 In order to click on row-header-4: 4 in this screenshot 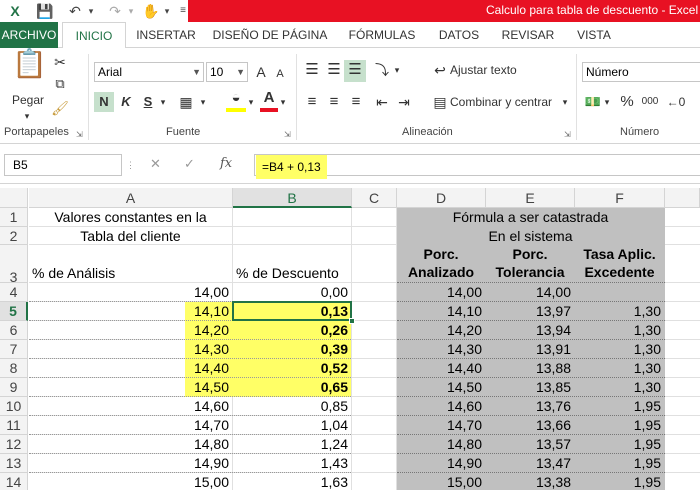, I will do `click(14, 292)`.